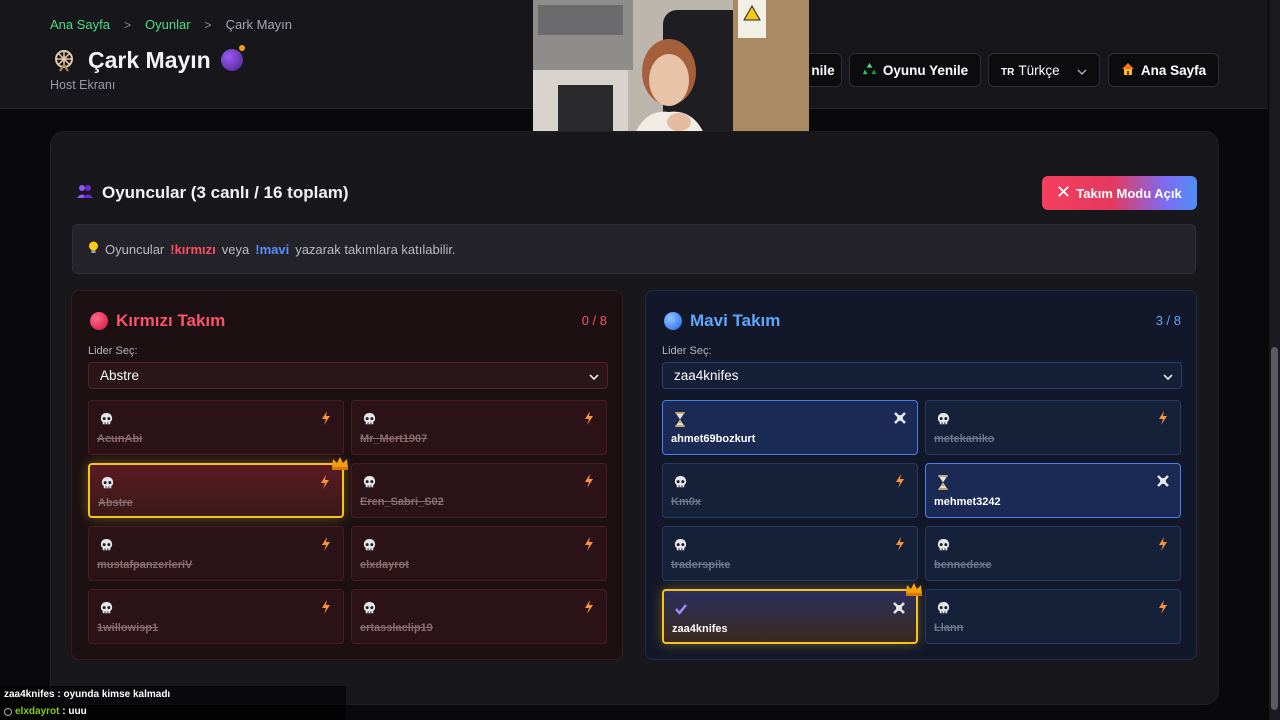 The image size is (1280, 720). I want to click on blue-player-card: Km0x, so click(790, 490).